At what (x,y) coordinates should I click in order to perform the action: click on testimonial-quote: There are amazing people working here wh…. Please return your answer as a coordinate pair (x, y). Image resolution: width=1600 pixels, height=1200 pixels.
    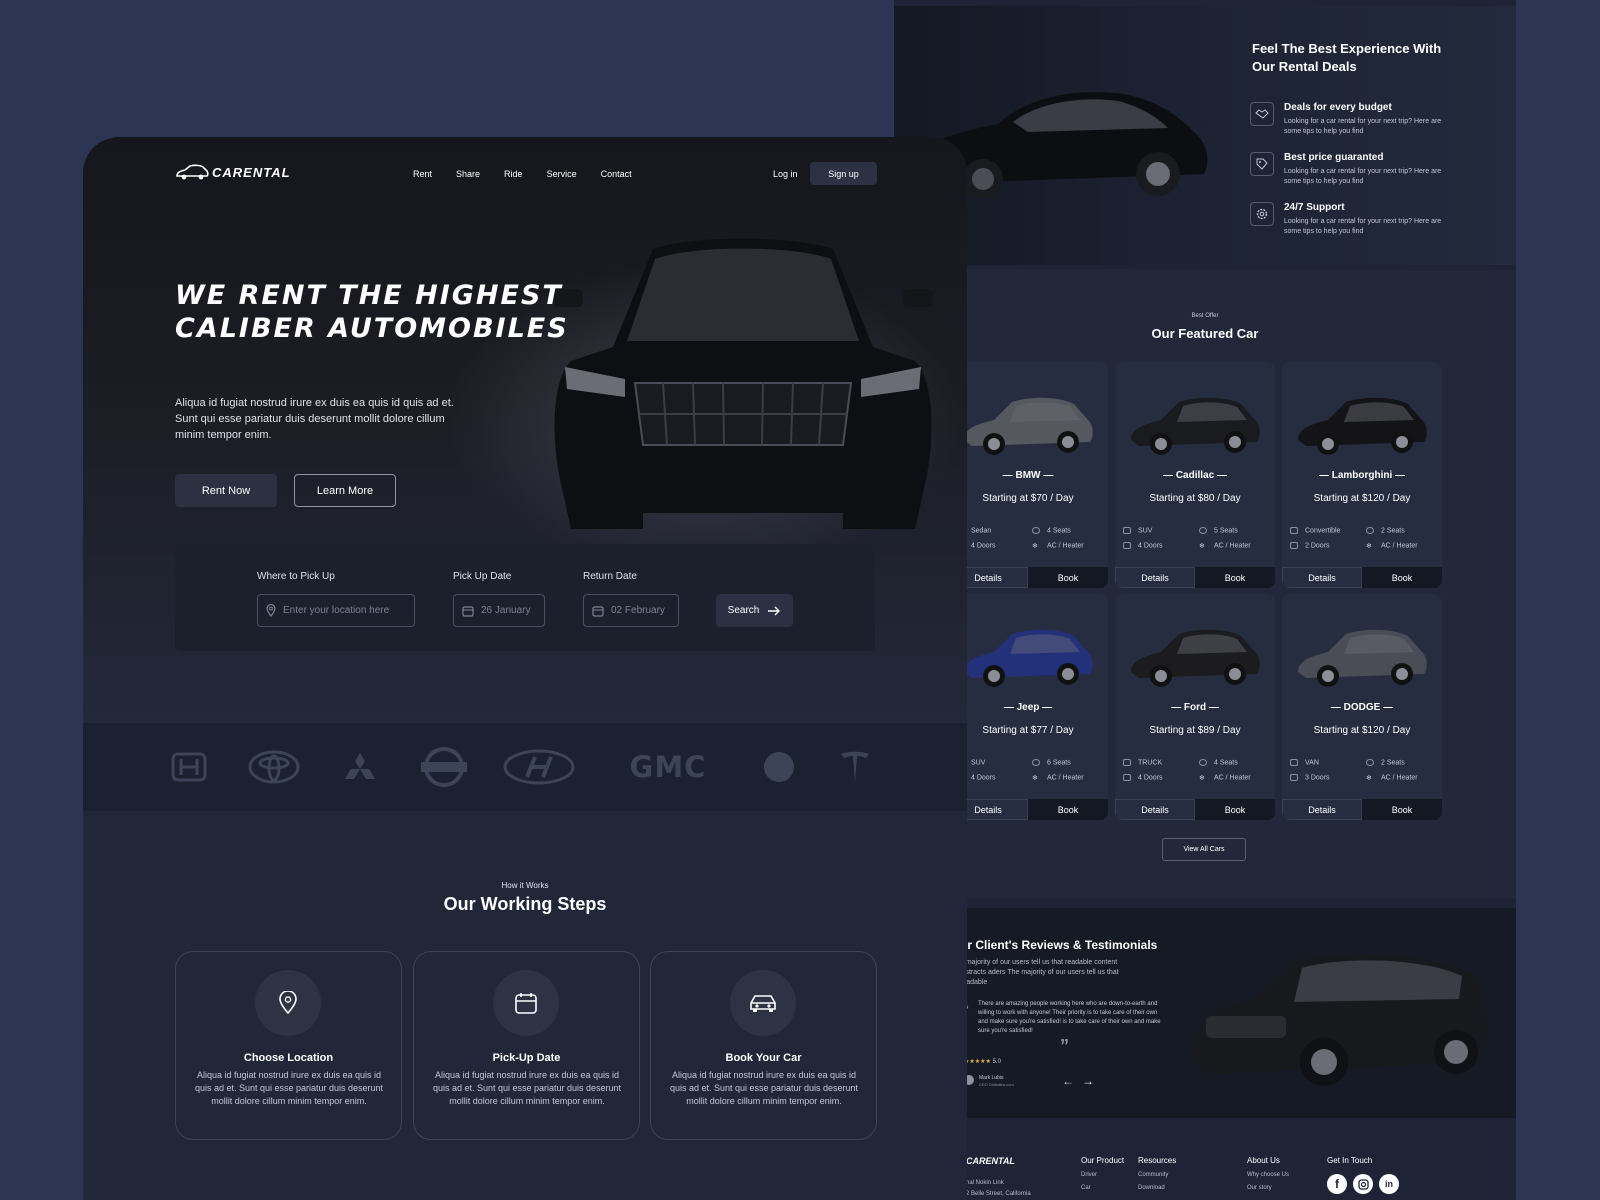
    Looking at the image, I should click on (1069, 1017).